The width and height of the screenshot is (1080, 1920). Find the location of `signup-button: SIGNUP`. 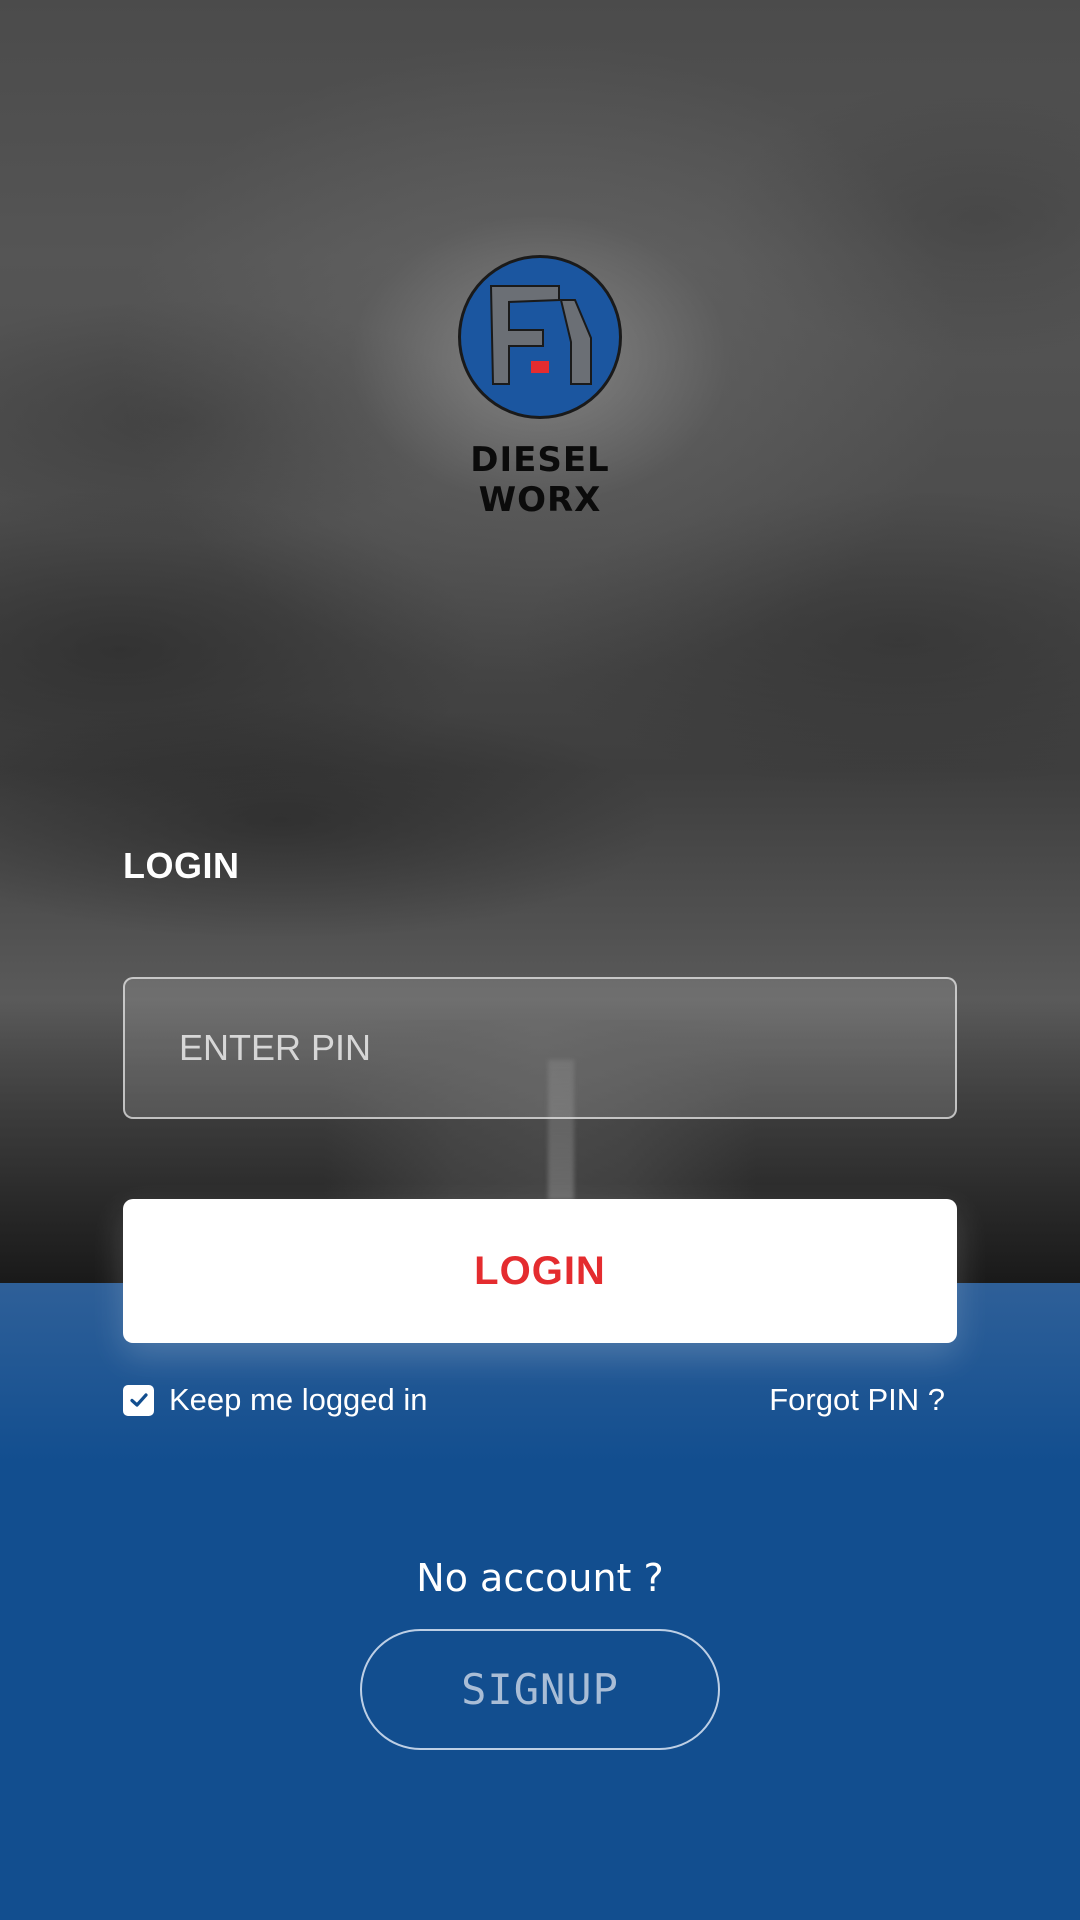

signup-button: SIGNUP is located at coordinates (540, 1689).